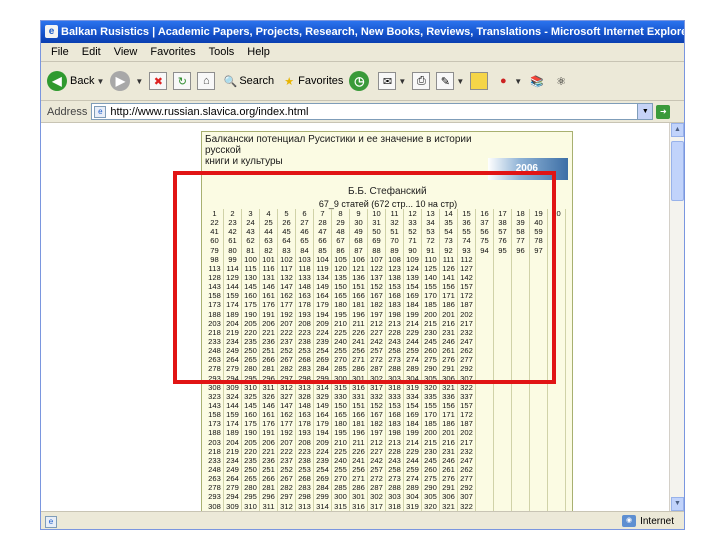 Image resolution: width=720 pixels, height=540 pixels. Describe the element at coordinates (215, 479) in the screenshot. I see `page-link: 263` at that location.